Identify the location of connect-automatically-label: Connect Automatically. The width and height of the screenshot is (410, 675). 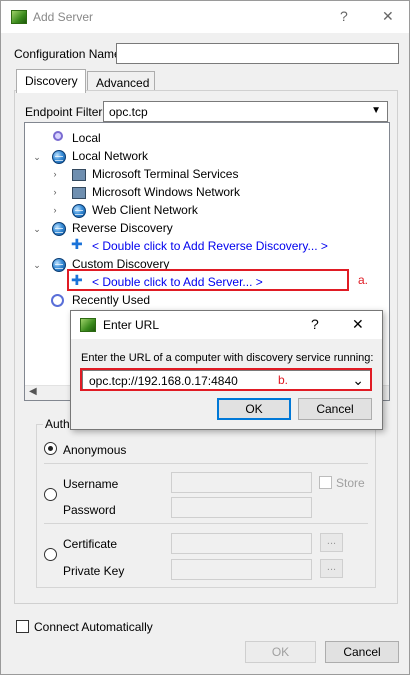
(93, 627).